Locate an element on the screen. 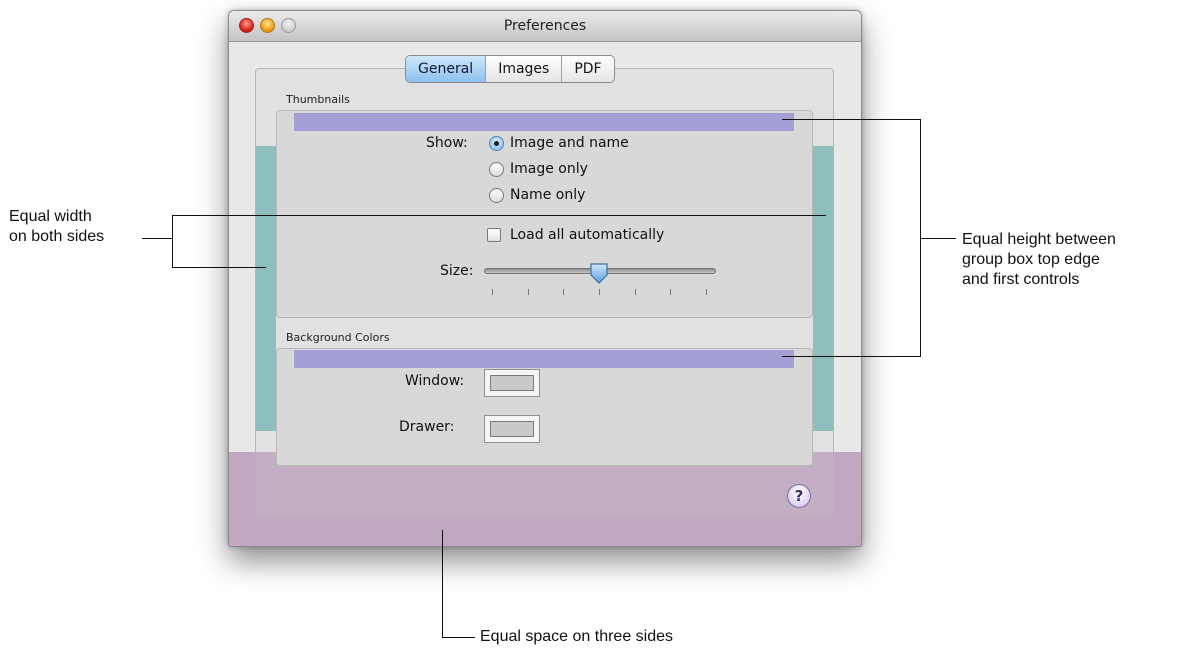 Image resolution: width=1181 pixels, height=649 pixels. annotation-left-line1: Equal width is located at coordinates (50, 216).